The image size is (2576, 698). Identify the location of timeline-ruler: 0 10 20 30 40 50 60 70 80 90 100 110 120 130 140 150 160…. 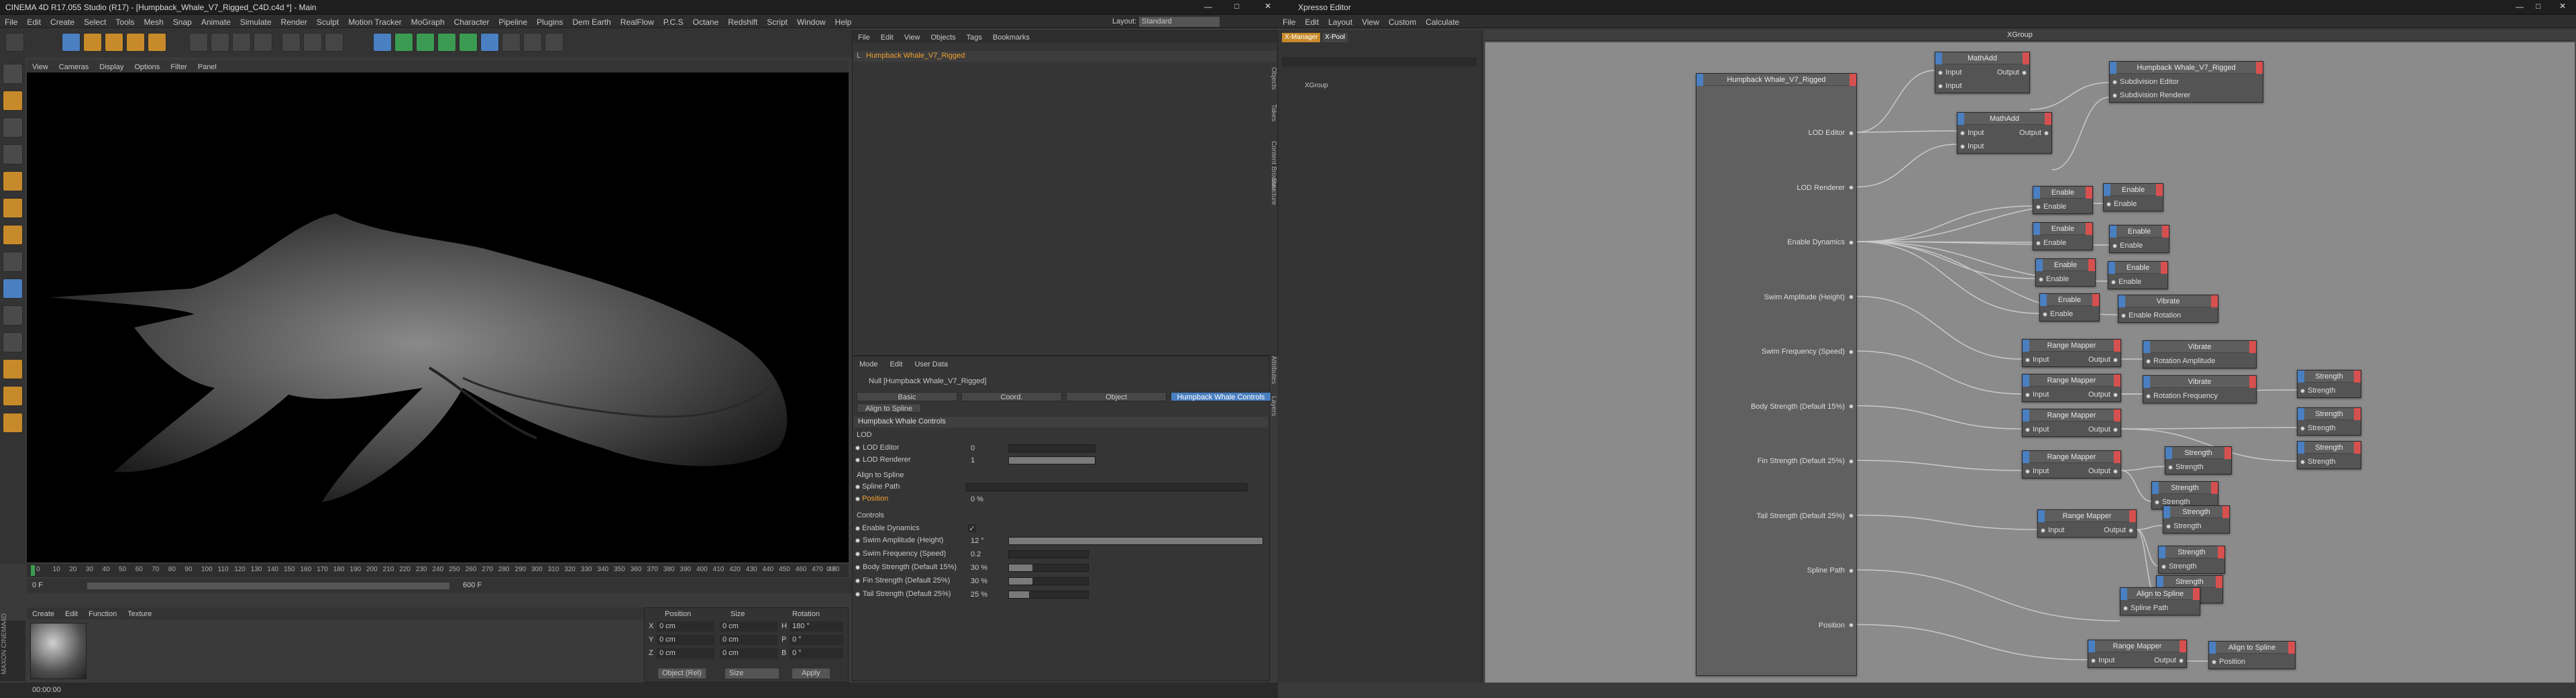
(438, 570).